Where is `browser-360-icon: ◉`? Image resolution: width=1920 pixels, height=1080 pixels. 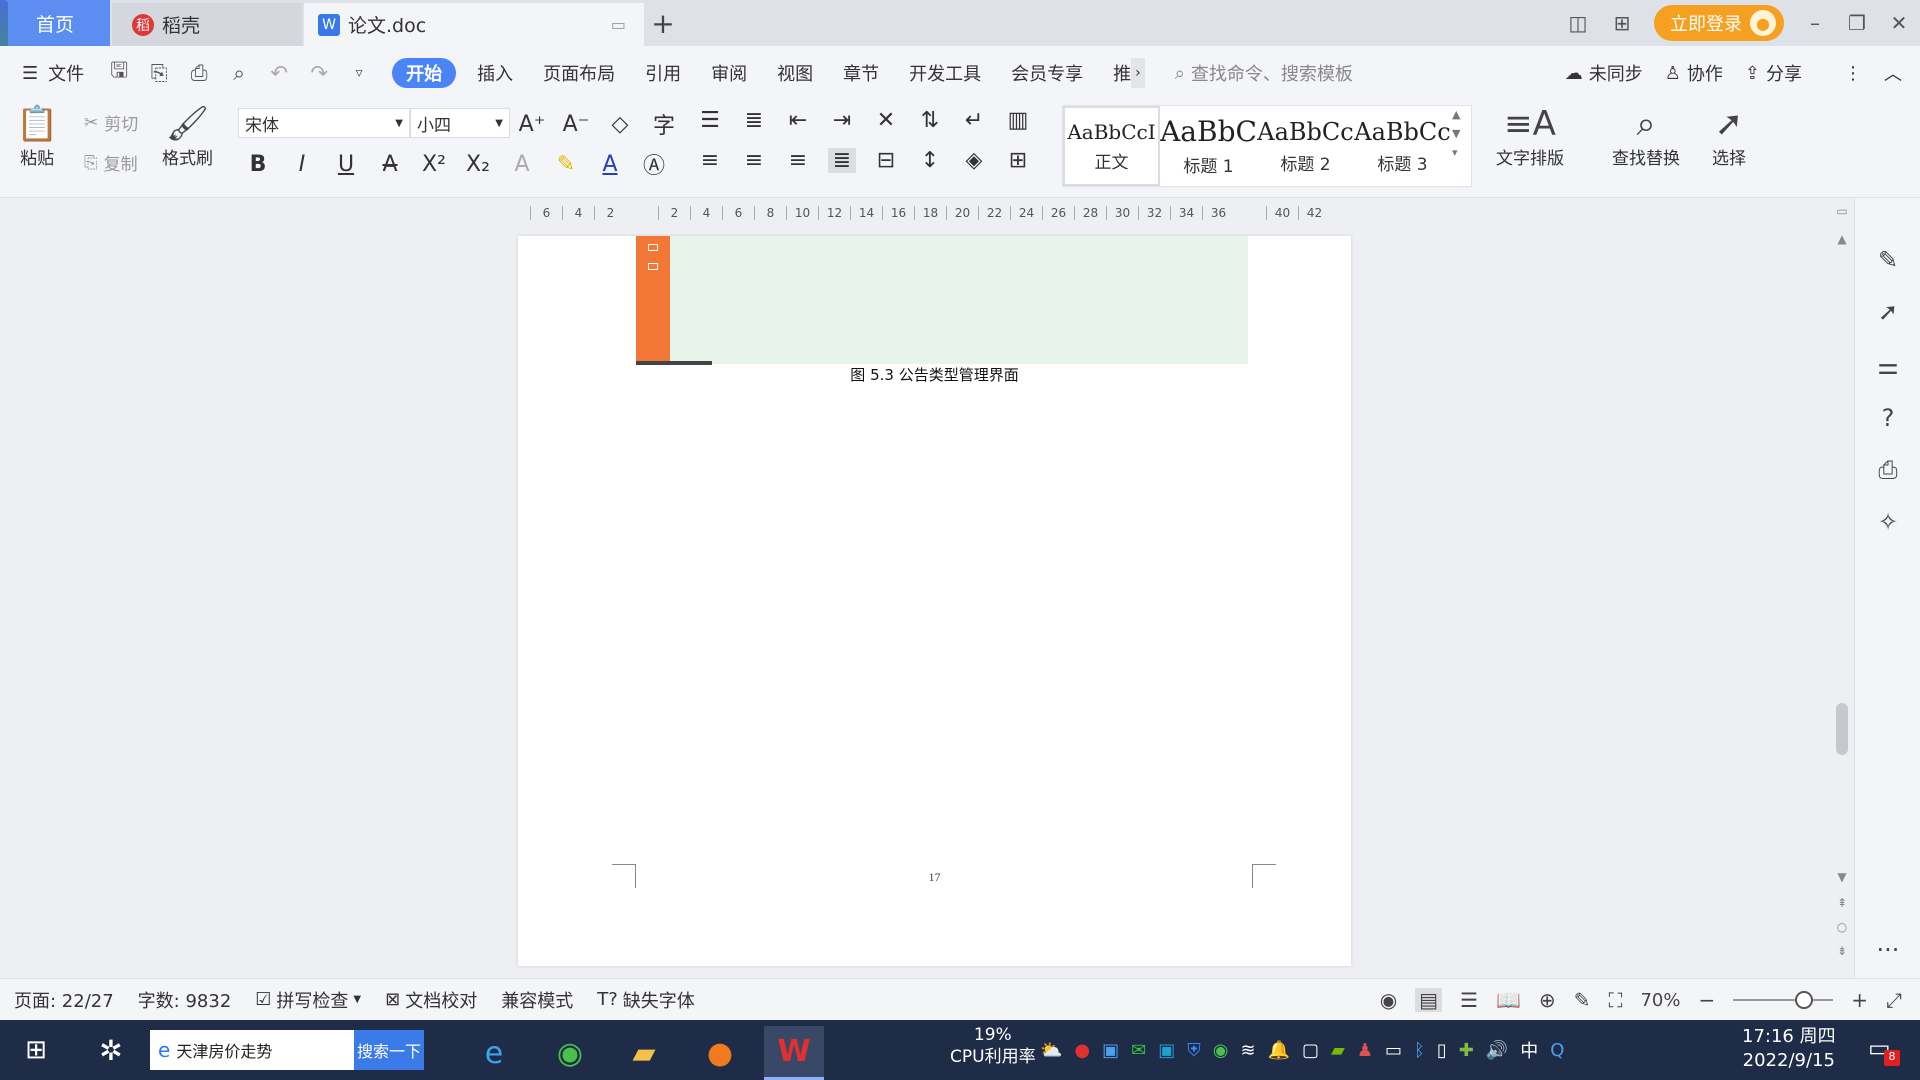
browser-360-icon: ◉ is located at coordinates (570, 1053).